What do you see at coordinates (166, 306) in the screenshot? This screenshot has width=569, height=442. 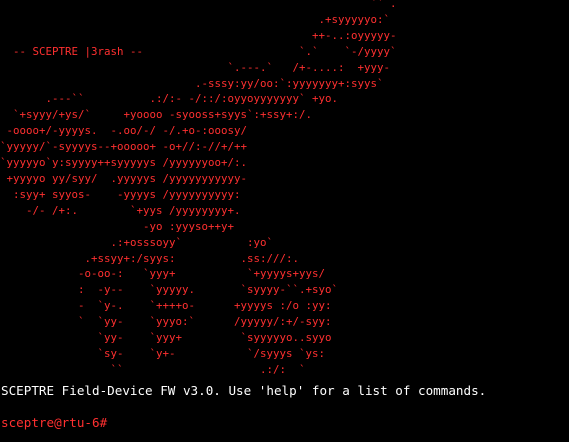 I see `ascii-art-line: - `y-. `++++o- +yyyys :/o :yy:` at bounding box center [166, 306].